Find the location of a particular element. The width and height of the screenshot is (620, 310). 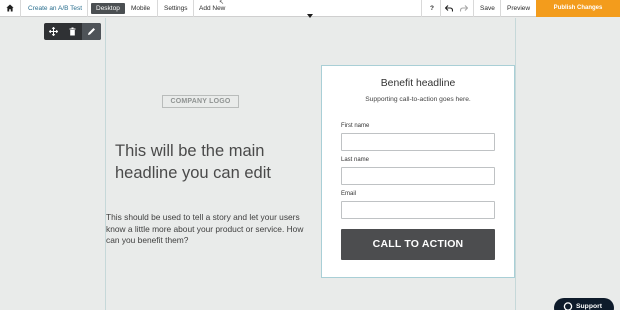

trash-icon is located at coordinates (72, 31).